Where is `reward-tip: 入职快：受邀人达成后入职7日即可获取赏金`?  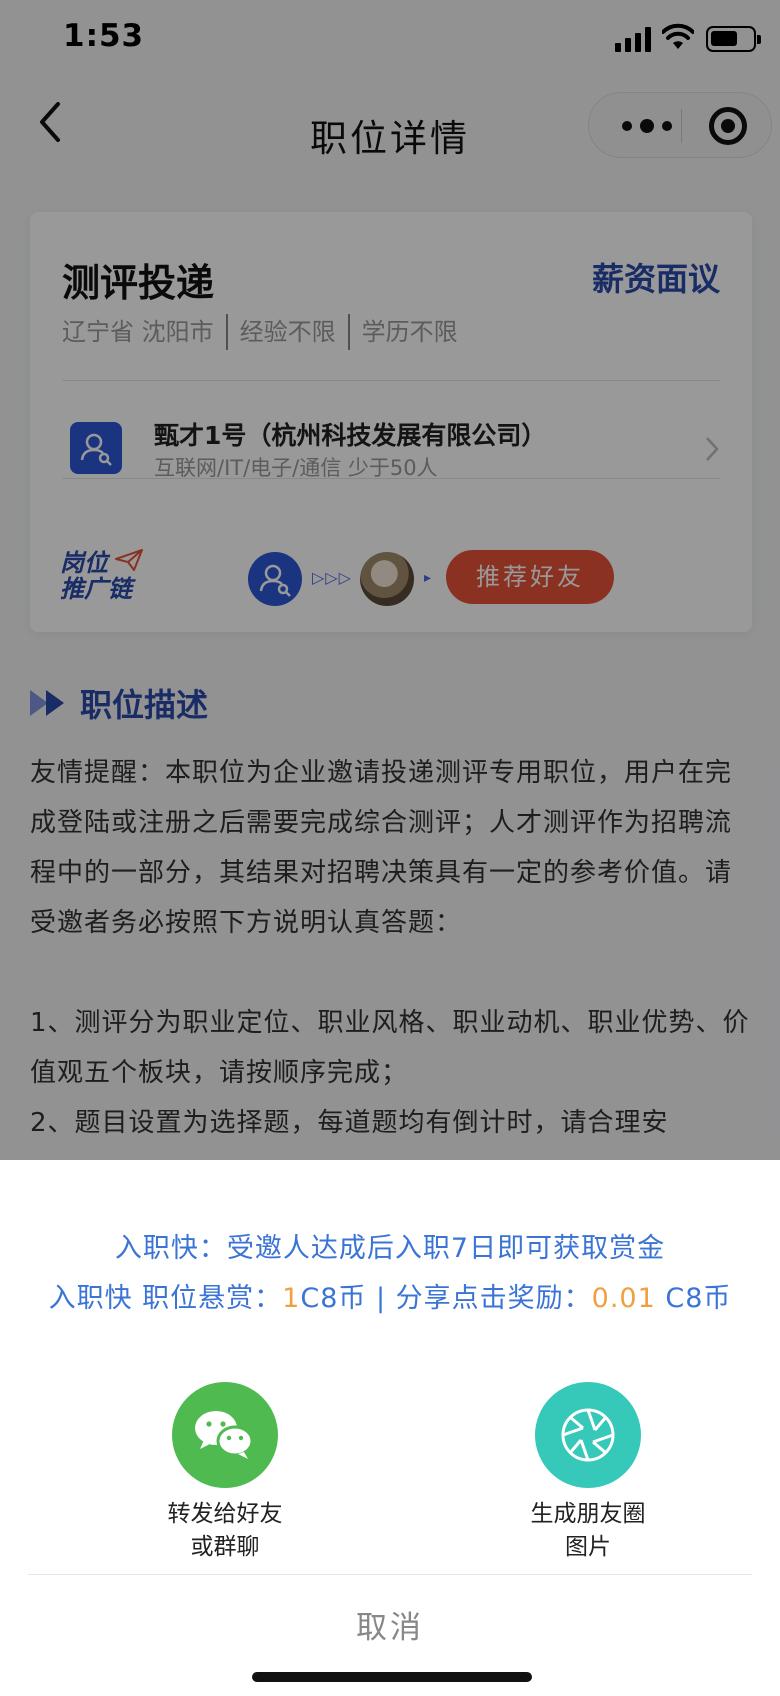 reward-tip: 入职快：受邀人达成后入职7日即可获取赏金 is located at coordinates (390, 1248).